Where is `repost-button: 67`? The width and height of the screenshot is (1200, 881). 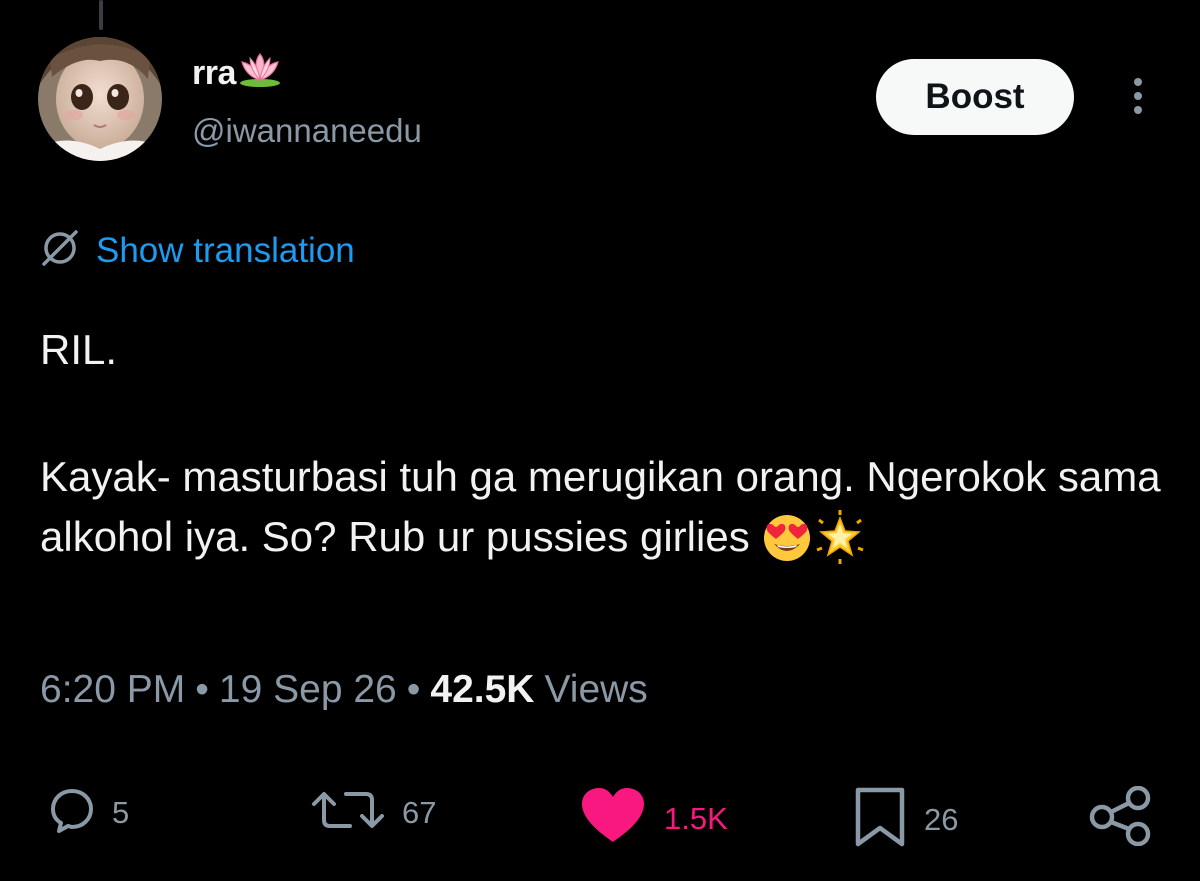
repost-button: 67 is located at coordinates (373, 812).